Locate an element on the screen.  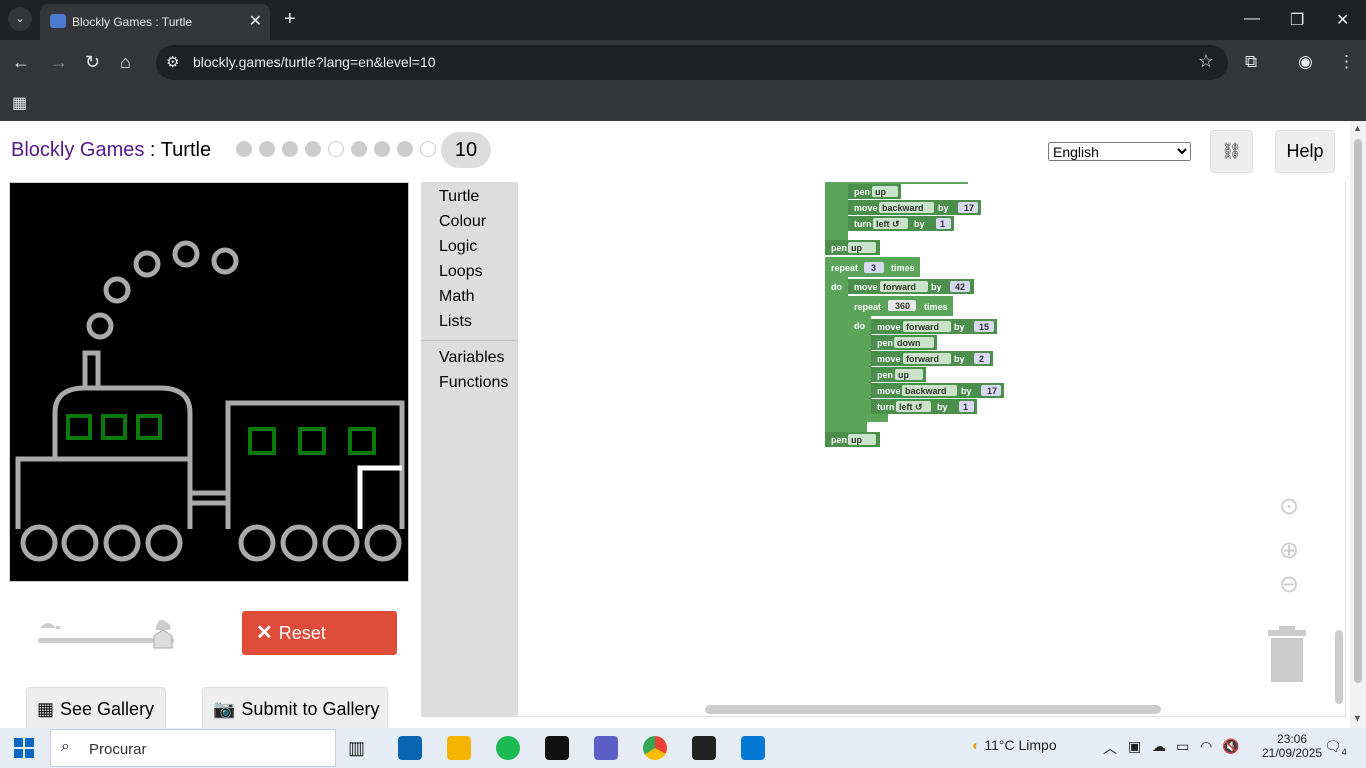
toolbox-category-variables: Variables is located at coordinates (472, 358).